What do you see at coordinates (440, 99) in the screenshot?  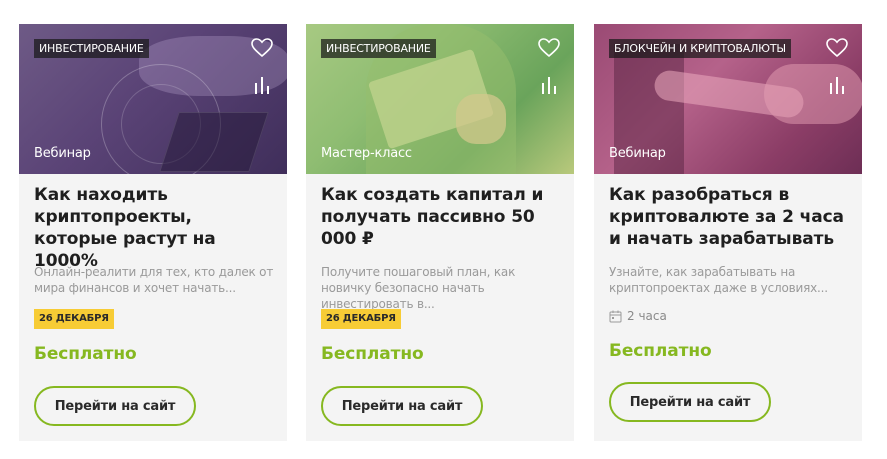 I see `card-image: ИНВЕСТИРОВАНИЕ Мастер-класс` at bounding box center [440, 99].